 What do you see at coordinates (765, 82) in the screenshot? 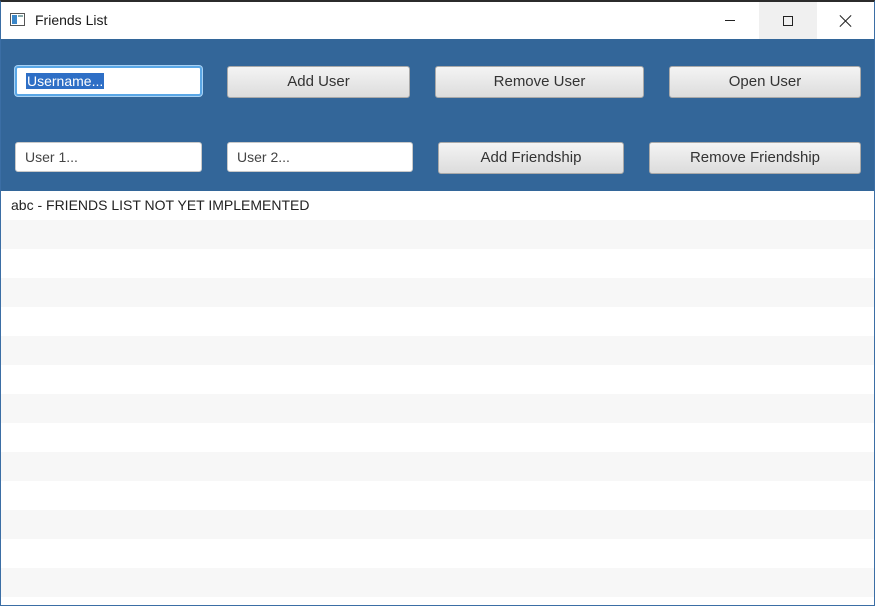
I see `open-user-button: Open User` at bounding box center [765, 82].